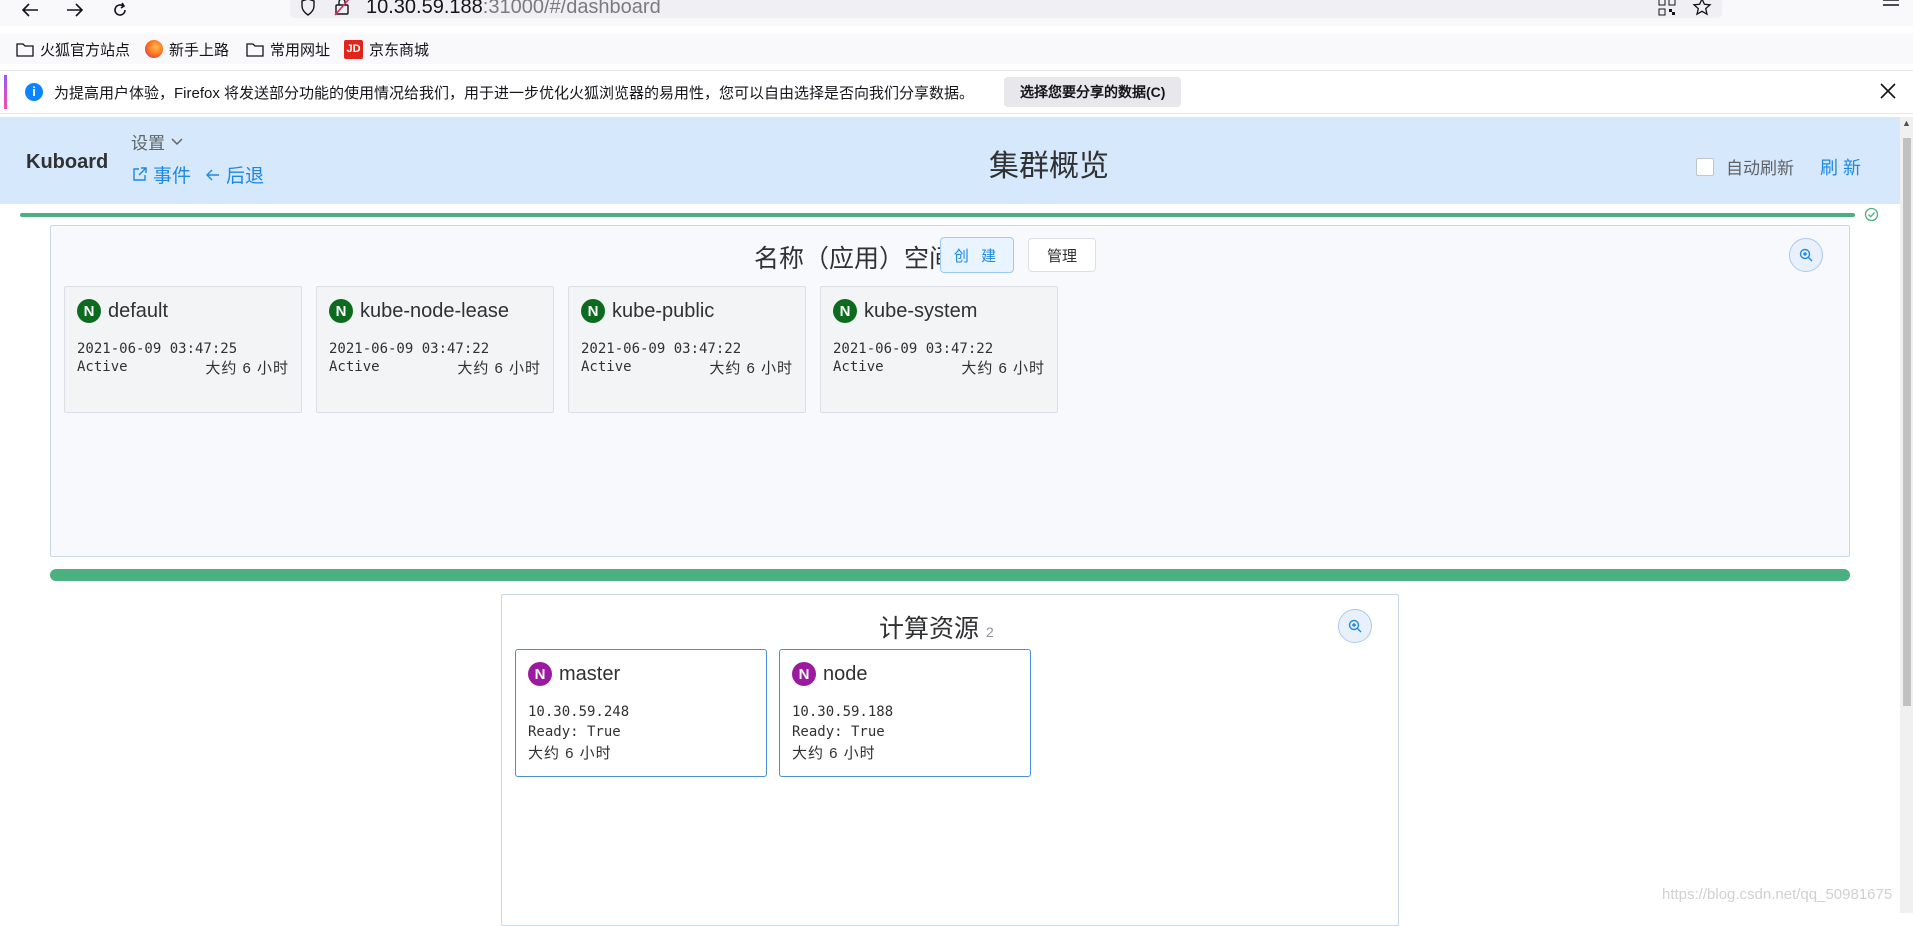 The image size is (1913, 926). I want to click on url-text: 10.30.59.188:31000/#/dashboard, so click(513, 9).